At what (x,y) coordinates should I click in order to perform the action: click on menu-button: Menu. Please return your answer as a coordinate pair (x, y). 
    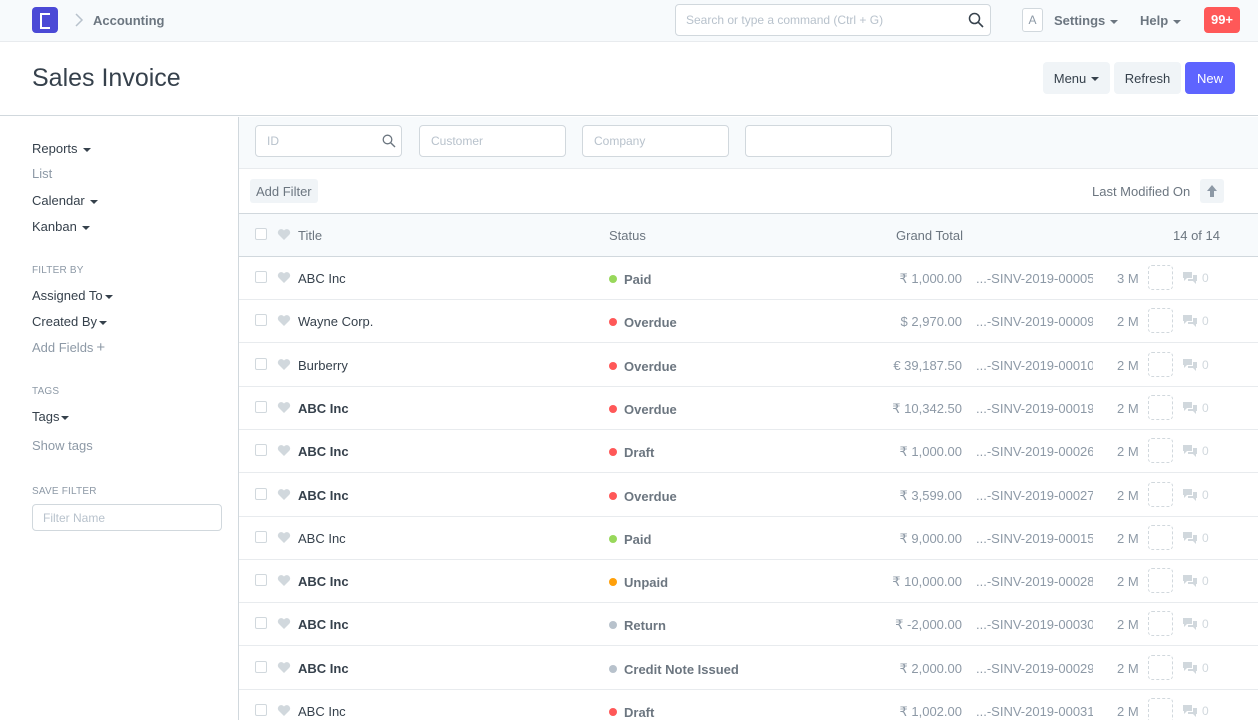
    Looking at the image, I should click on (1076, 78).